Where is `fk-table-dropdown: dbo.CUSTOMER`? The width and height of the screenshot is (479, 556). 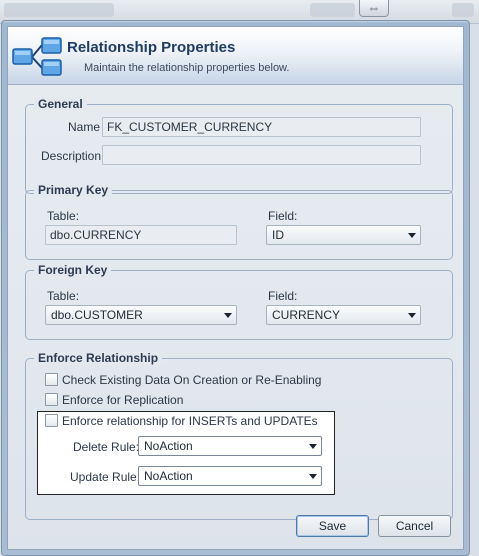
fk-table-dropdown: dbo.CUSTOMER is located at coordinates (141, 315).